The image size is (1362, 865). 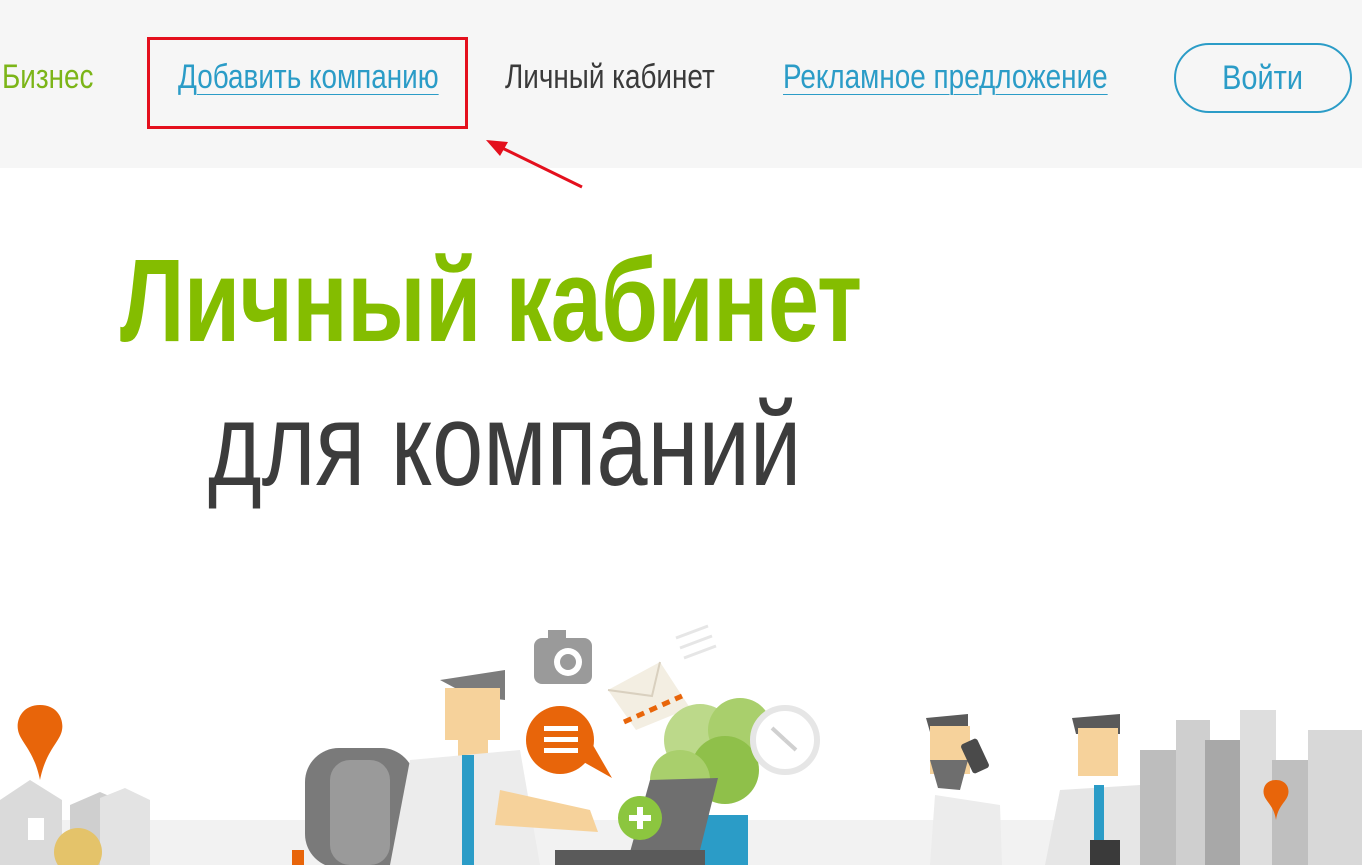 What do you see at coordinates (640, 818) in the screenshot?
I see `plus-icon` at bounding box center [640, 818].